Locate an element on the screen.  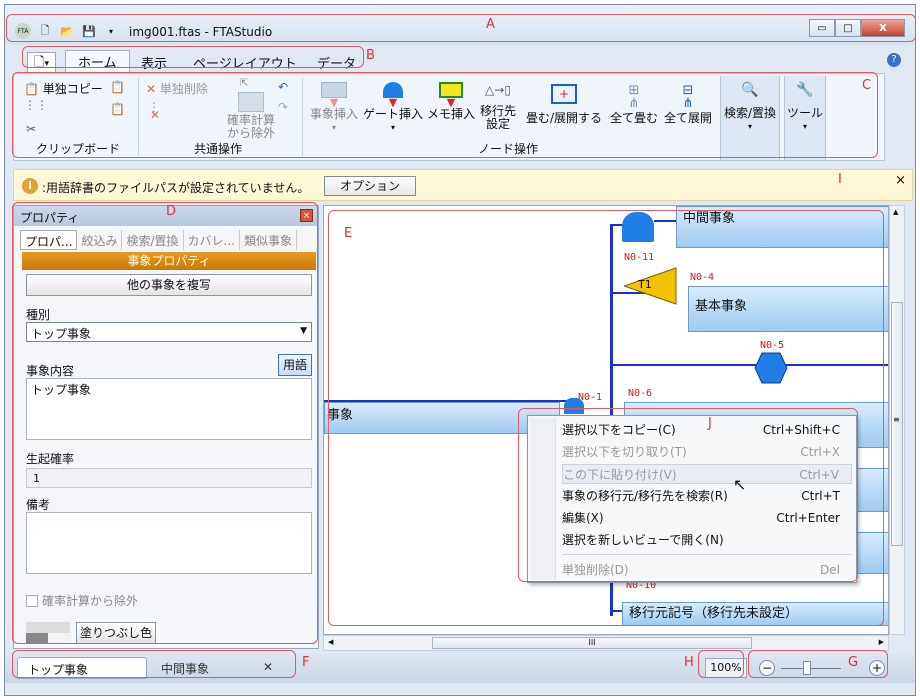
tools-button: 🔧 ツール ▾ is located at coordinates (805, 108).